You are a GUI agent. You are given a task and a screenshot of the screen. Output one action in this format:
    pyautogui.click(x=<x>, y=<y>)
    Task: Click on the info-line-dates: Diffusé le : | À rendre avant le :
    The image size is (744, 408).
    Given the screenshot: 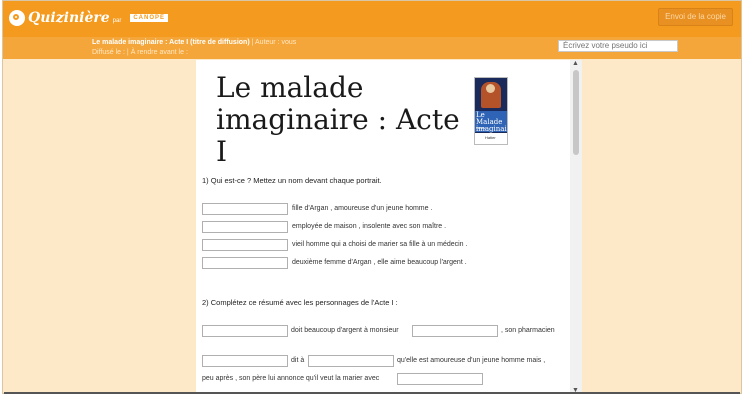 What is the action you would take?
    pyautogui.click(x=140, y=52)
    